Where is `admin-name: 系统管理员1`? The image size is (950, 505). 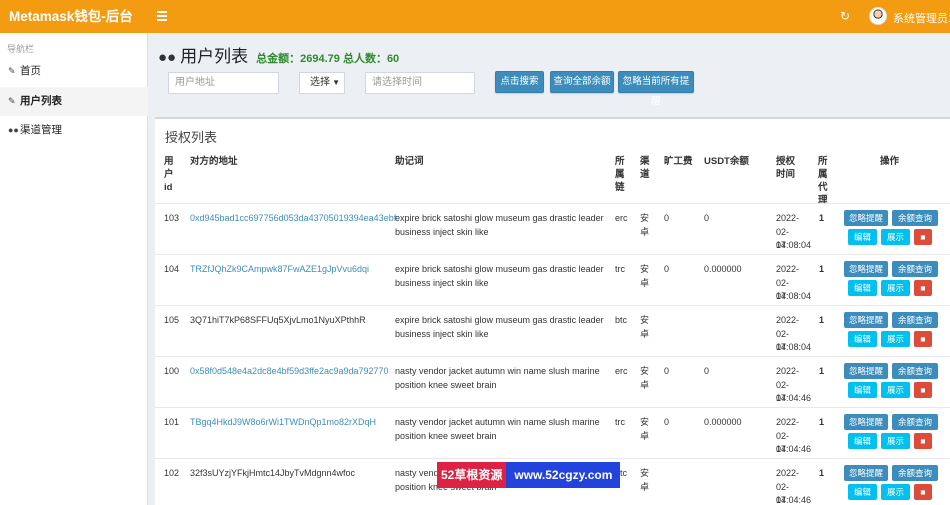
admin-name: 系统管理员1 is located at coordinates (921, 18).